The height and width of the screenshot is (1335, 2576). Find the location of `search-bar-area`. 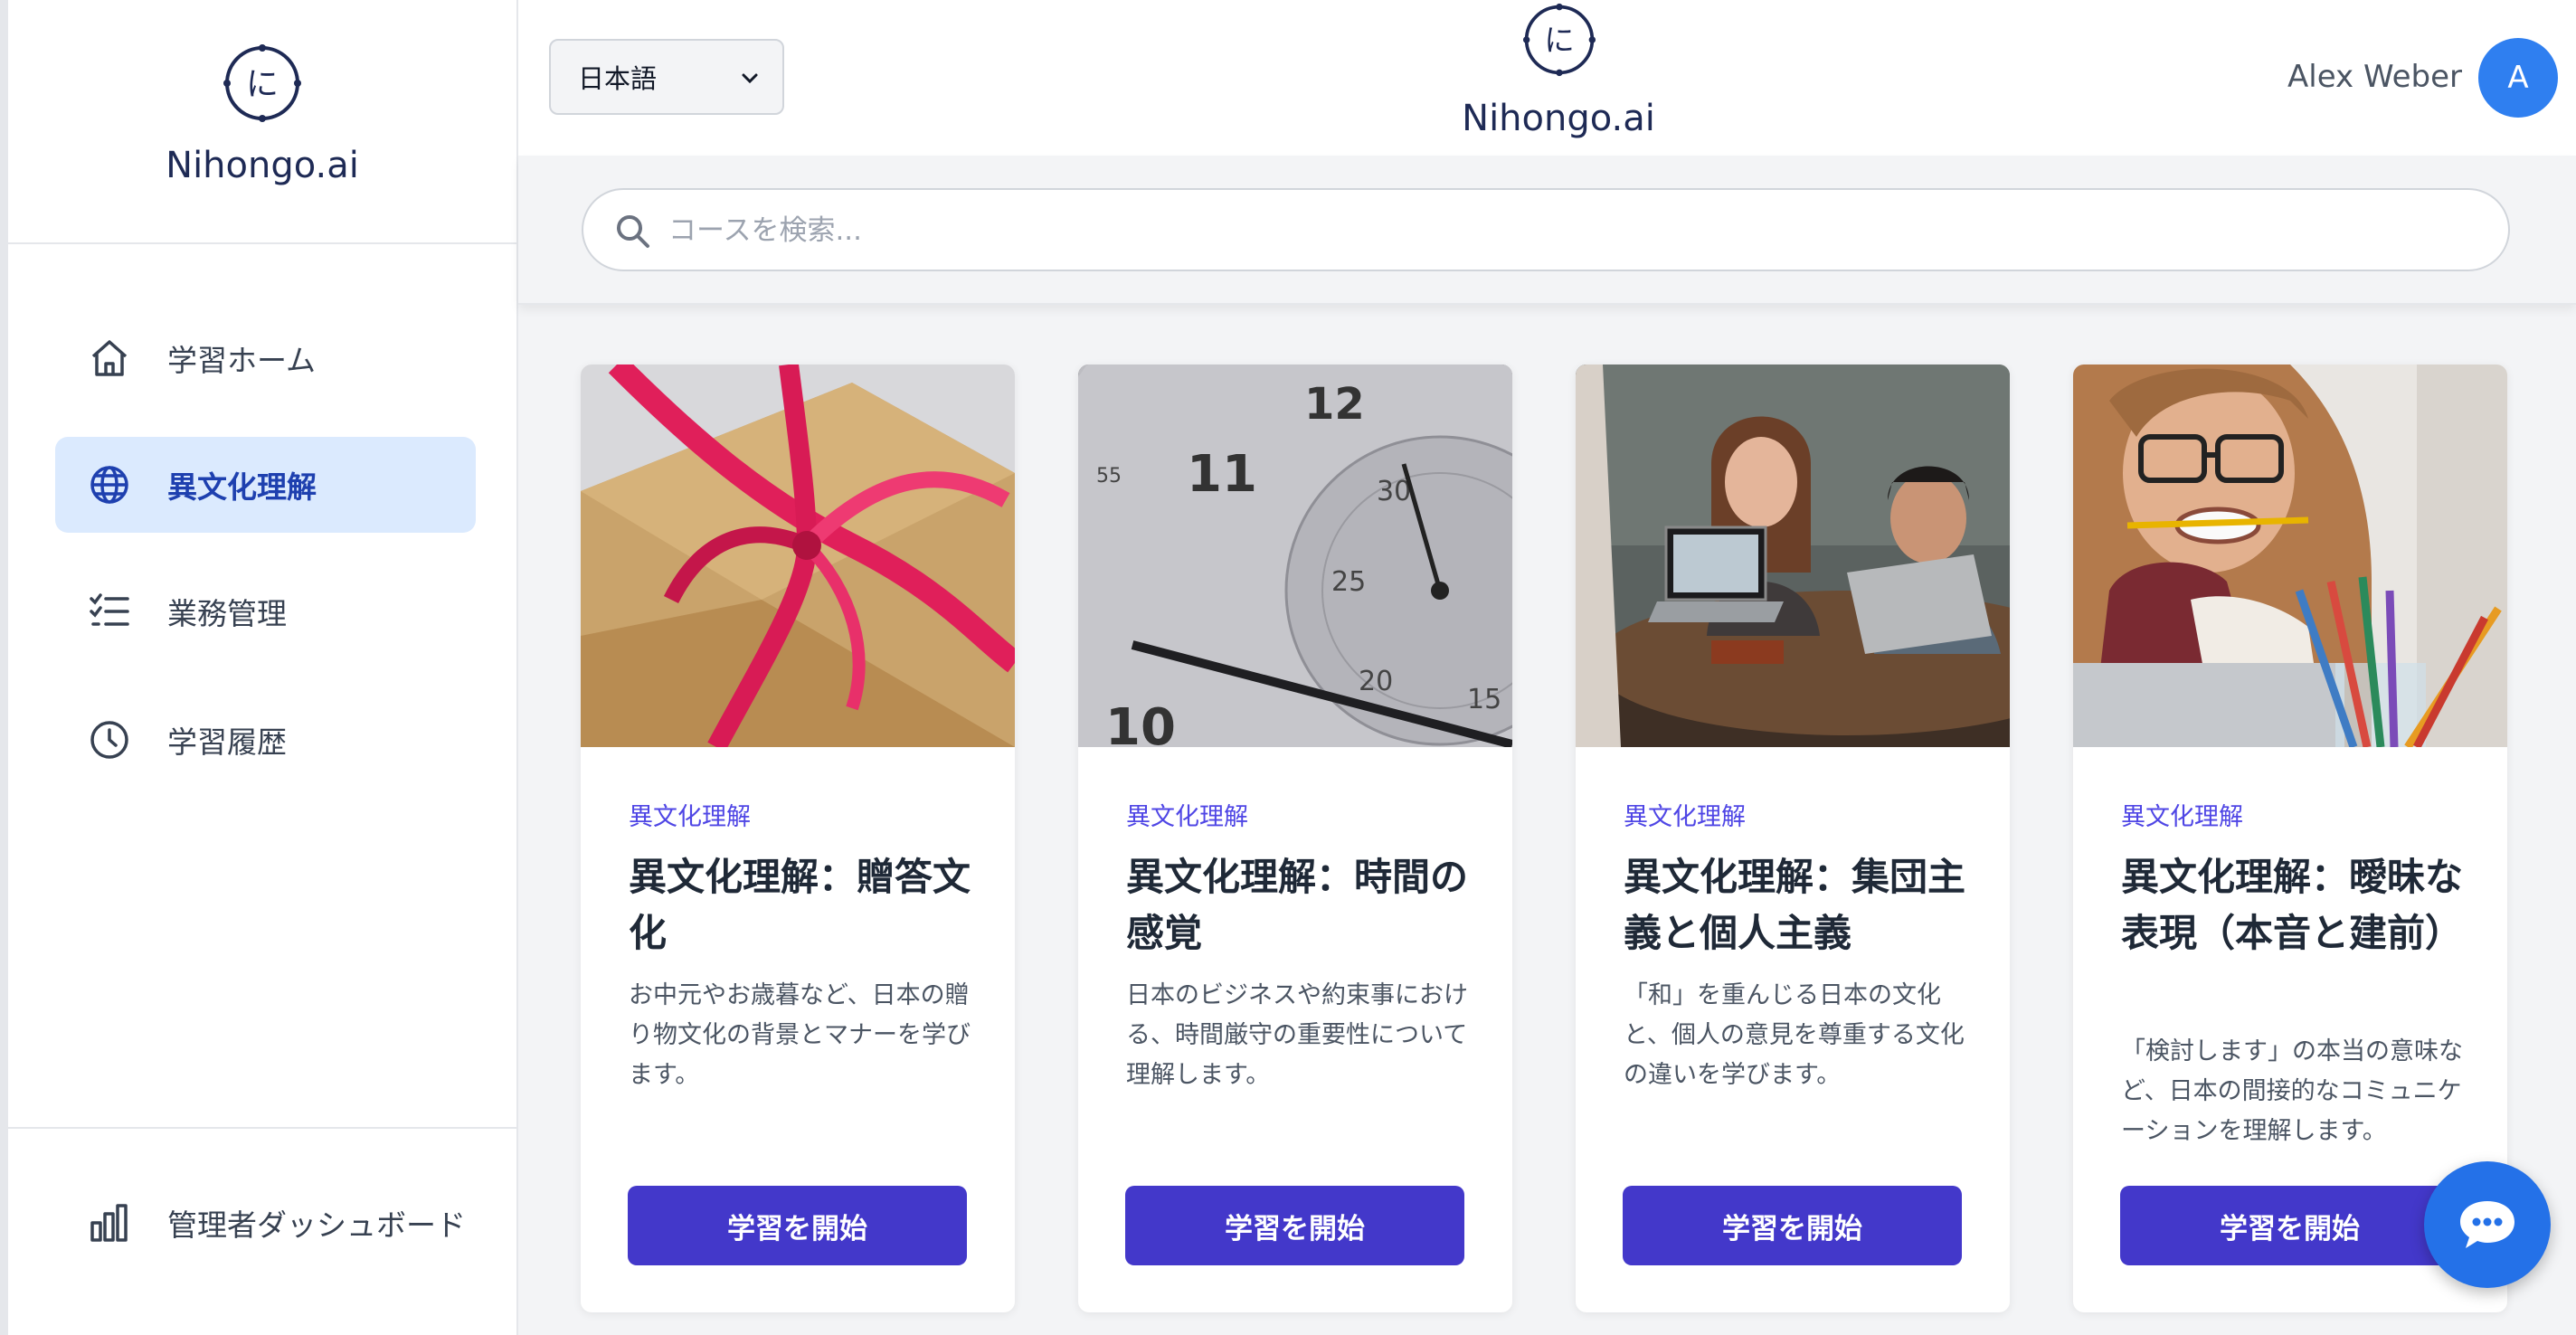

search-bar-area is located at coordinates (1547, 230).